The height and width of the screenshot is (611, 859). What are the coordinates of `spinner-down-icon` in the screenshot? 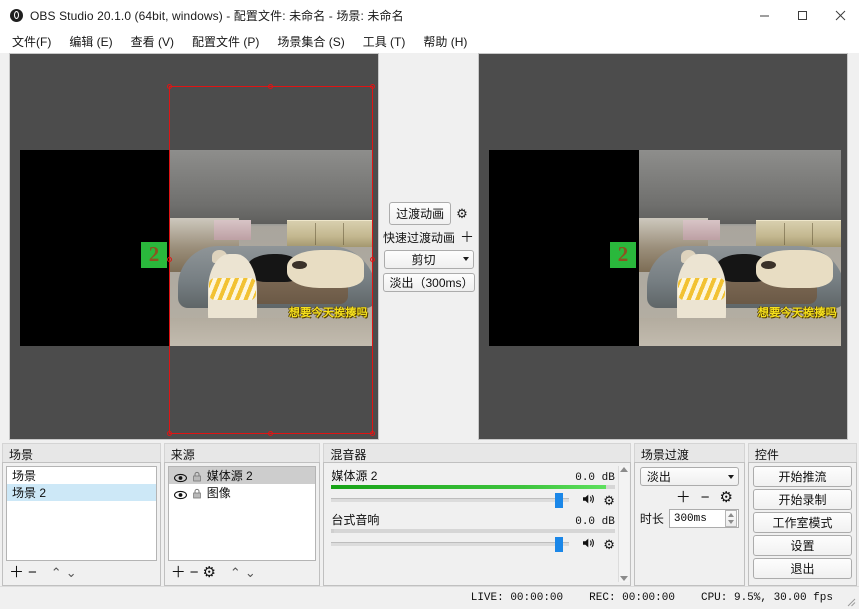 It's located at (730, 522).